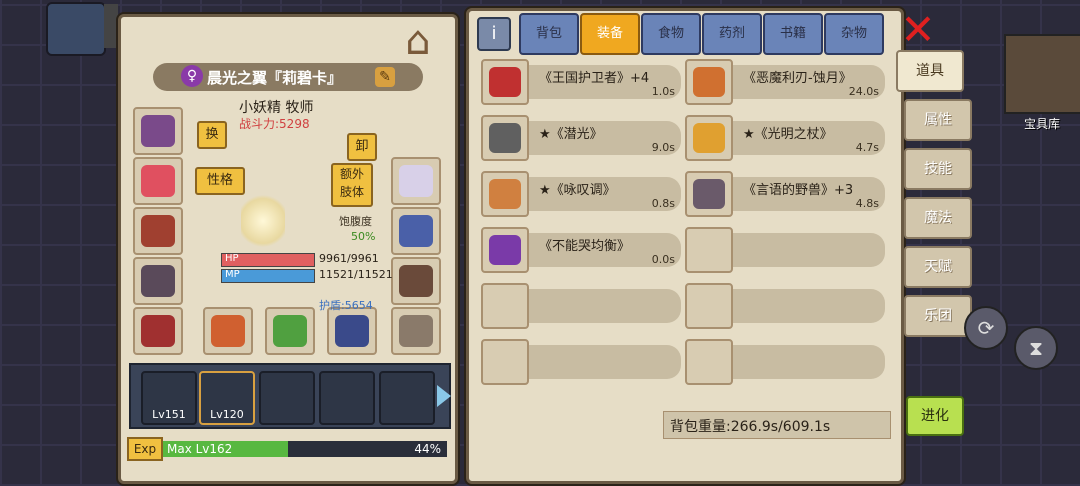 The width and height of the screenshot is (1080, 486). I want to click on inventory-item: 《言语的野兽》+3 4.8s, so click(785, 194).